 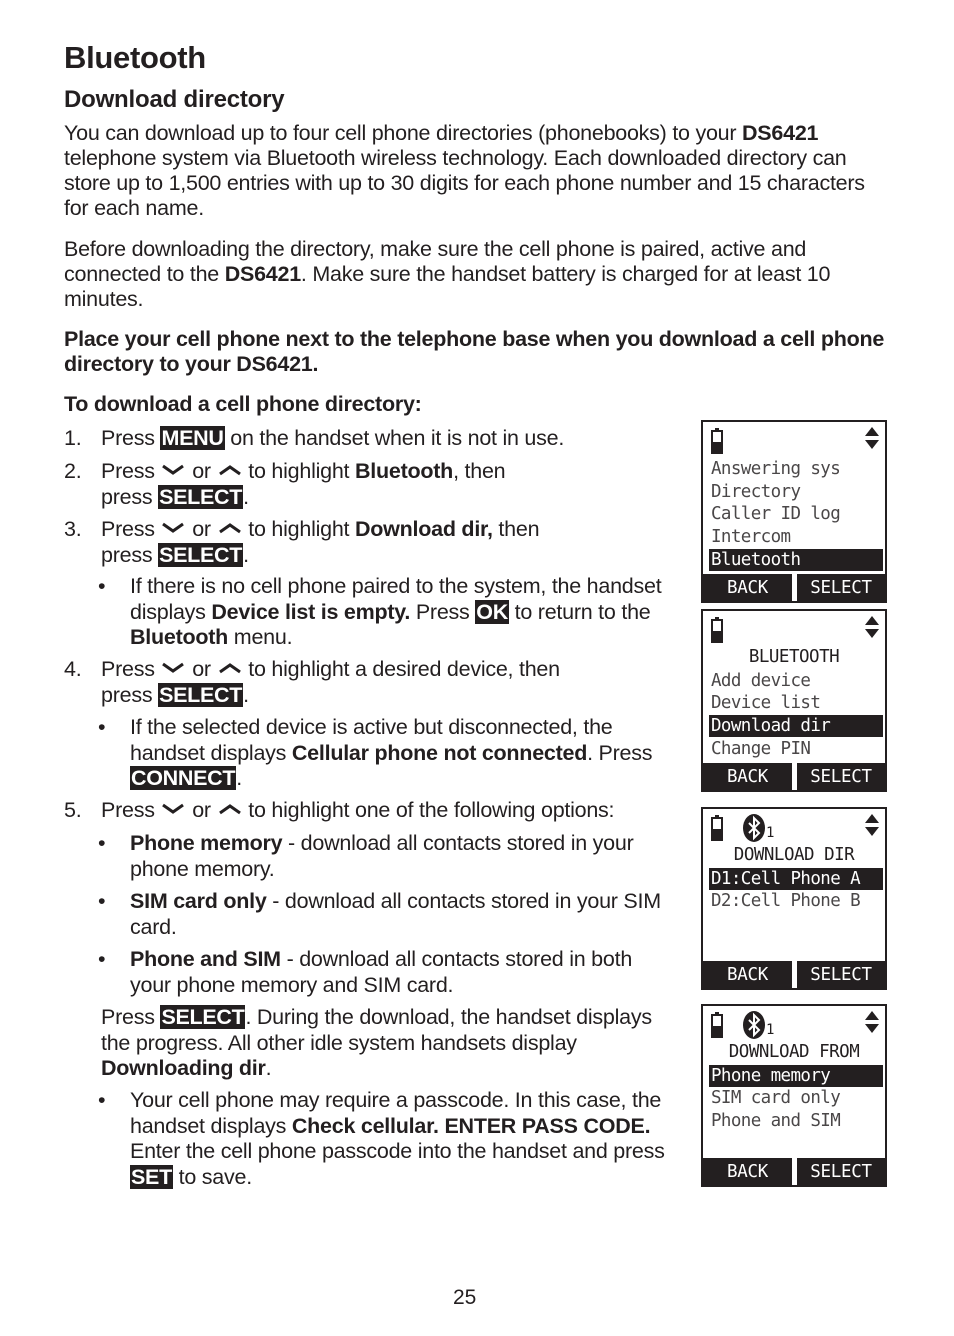 What do you see at coordinates (756, 492) in the screenshot?
I see `menu-item: Directory` at bounding box center [756, 492].